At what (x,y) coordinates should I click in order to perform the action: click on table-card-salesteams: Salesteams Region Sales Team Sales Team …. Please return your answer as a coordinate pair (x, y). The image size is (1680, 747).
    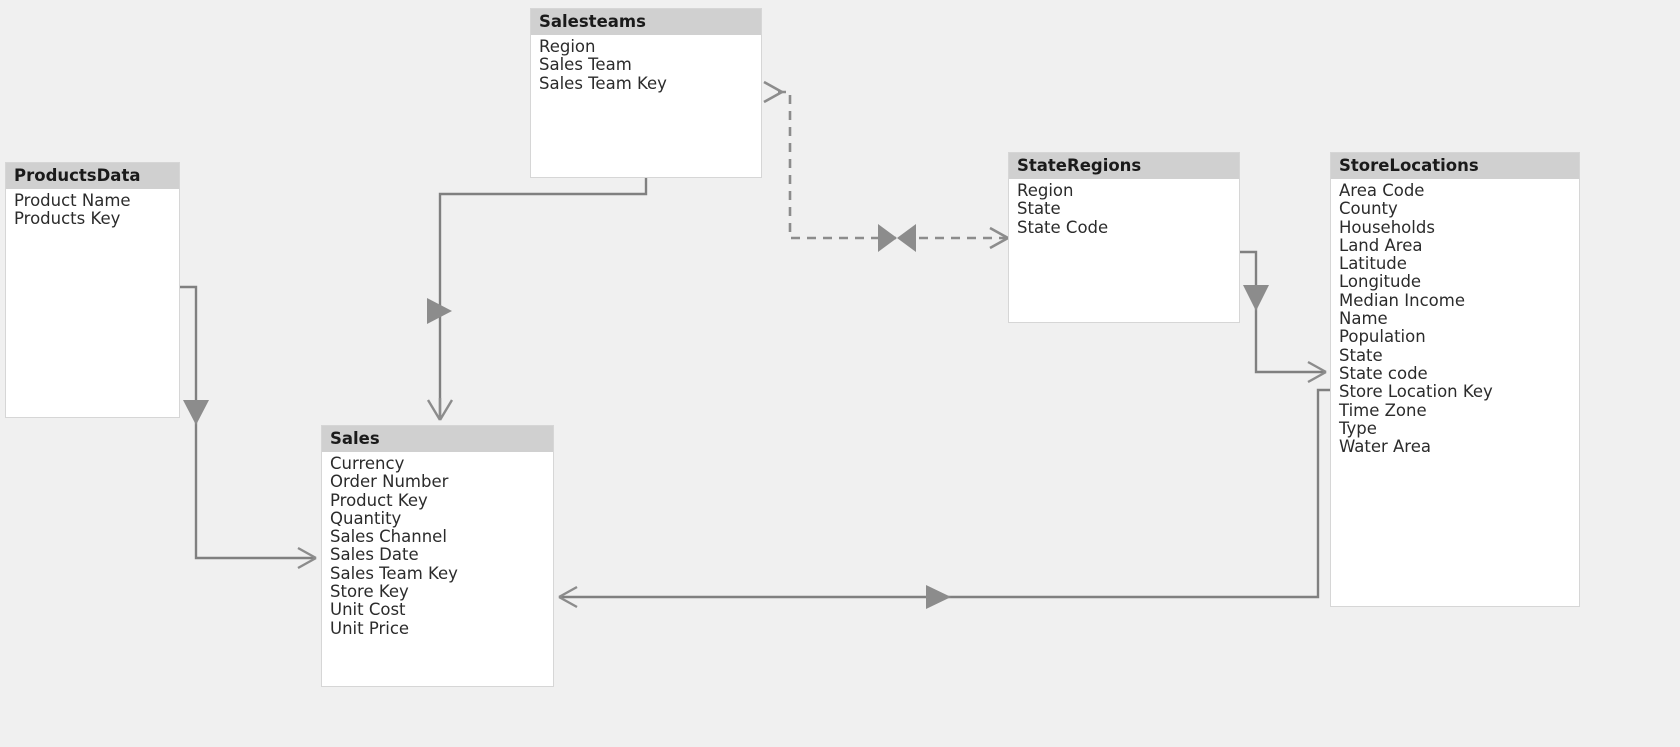
    Looking at the image, I should click on (646, 93).